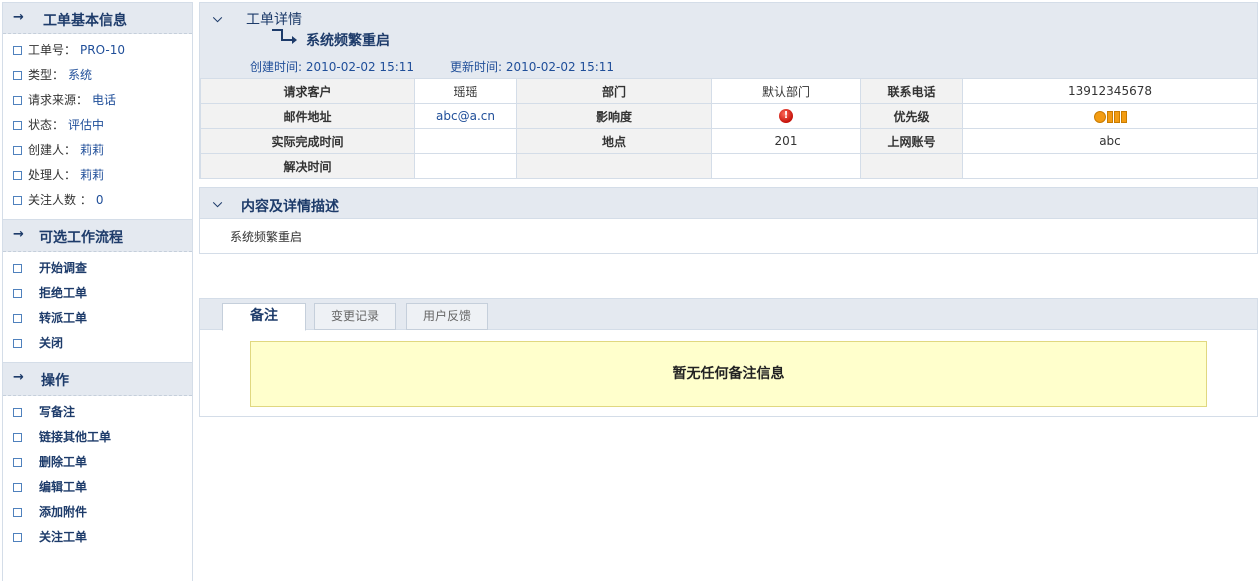 Image resolution: width=1260 pixels, height=581 pixels. I want to click on info-handler: 处理人： 莉莉, so click(97, 175).